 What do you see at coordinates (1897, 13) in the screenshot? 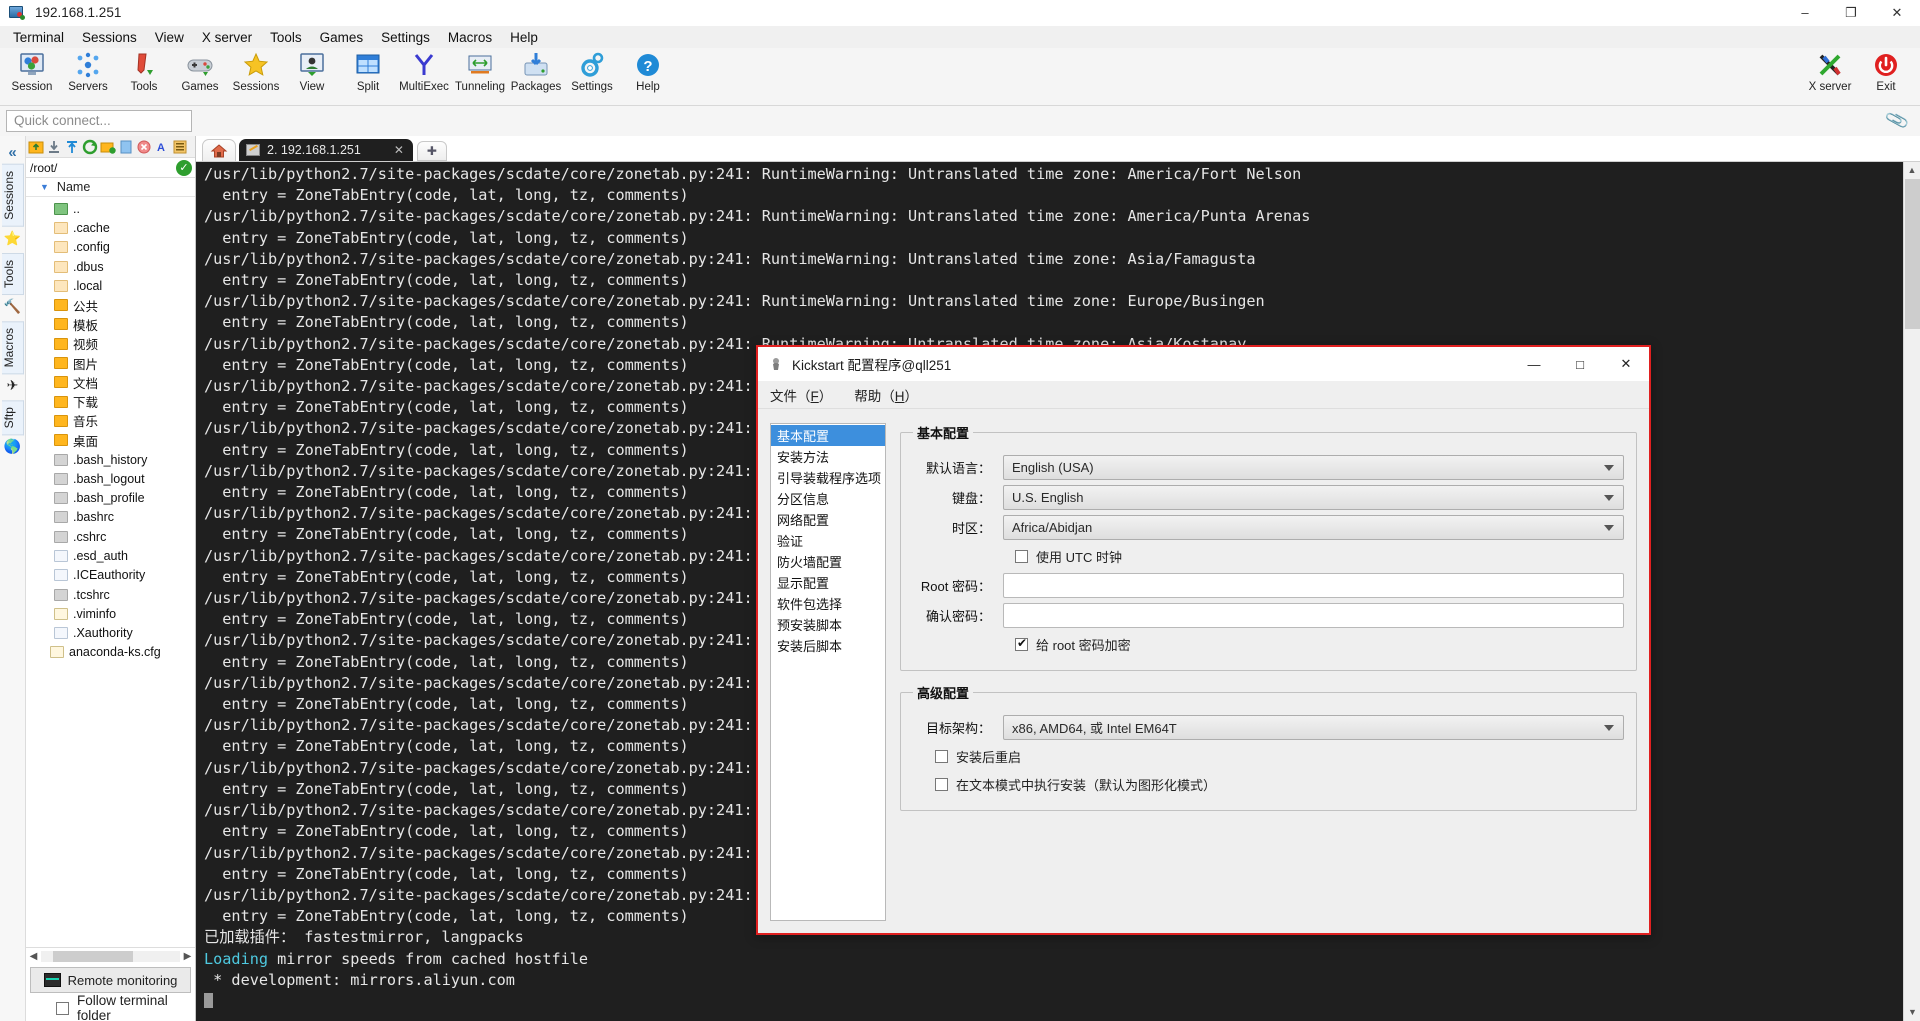
I see `close-button: ✕` at bounding box center [1897, 13].